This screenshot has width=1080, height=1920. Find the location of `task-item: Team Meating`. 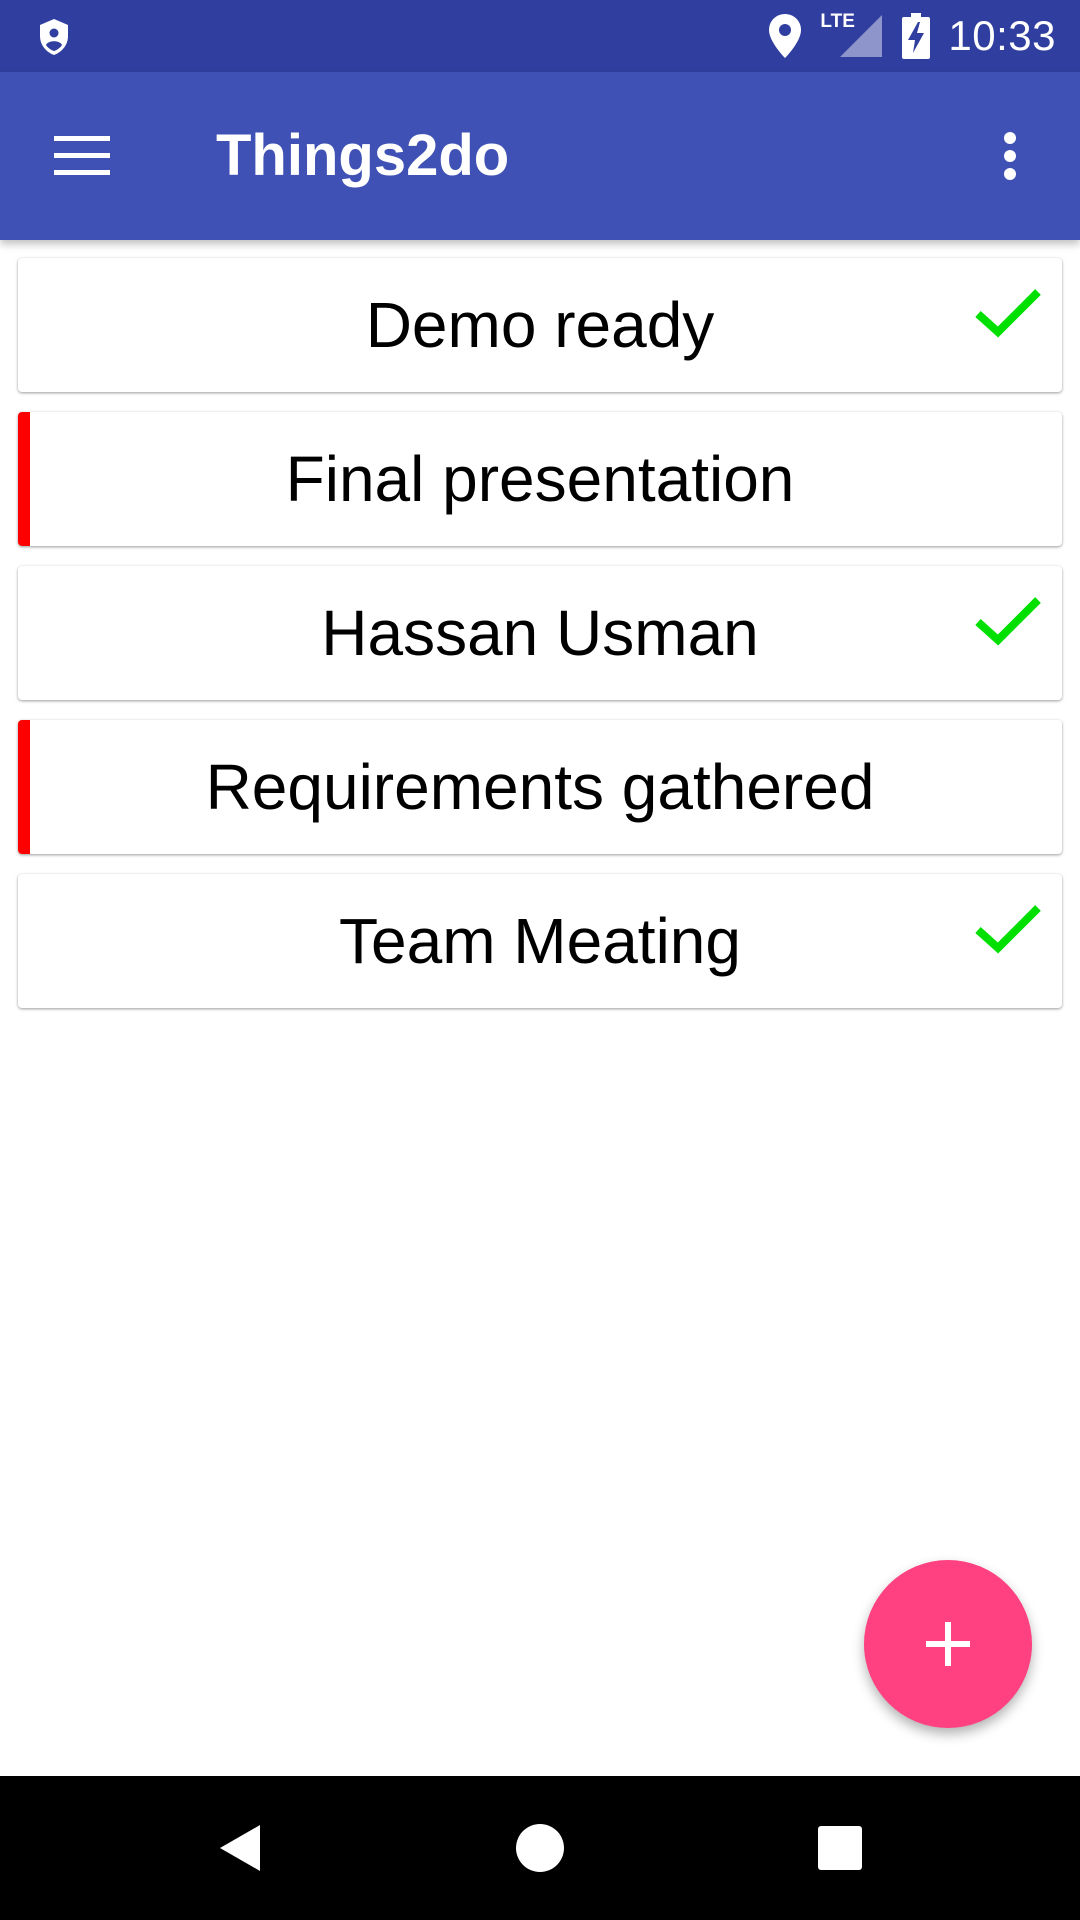

task-item: Team Meating is located at coordinates (540, 941).